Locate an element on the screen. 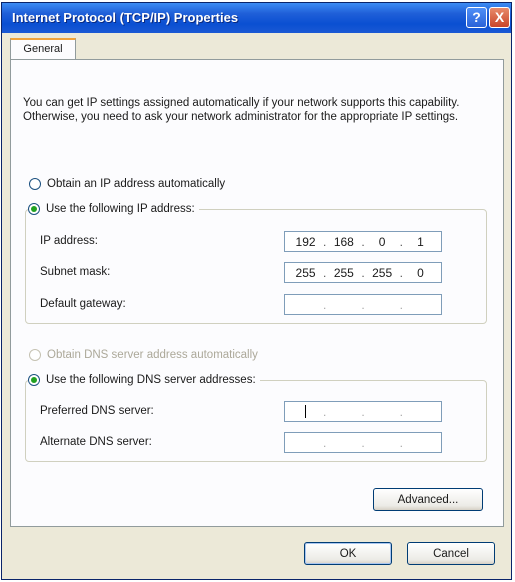 Image resolution: width=515 pixels, height=582 pixels. subnet-mask-octet-3: 255 is located at coordinates (382, 272).